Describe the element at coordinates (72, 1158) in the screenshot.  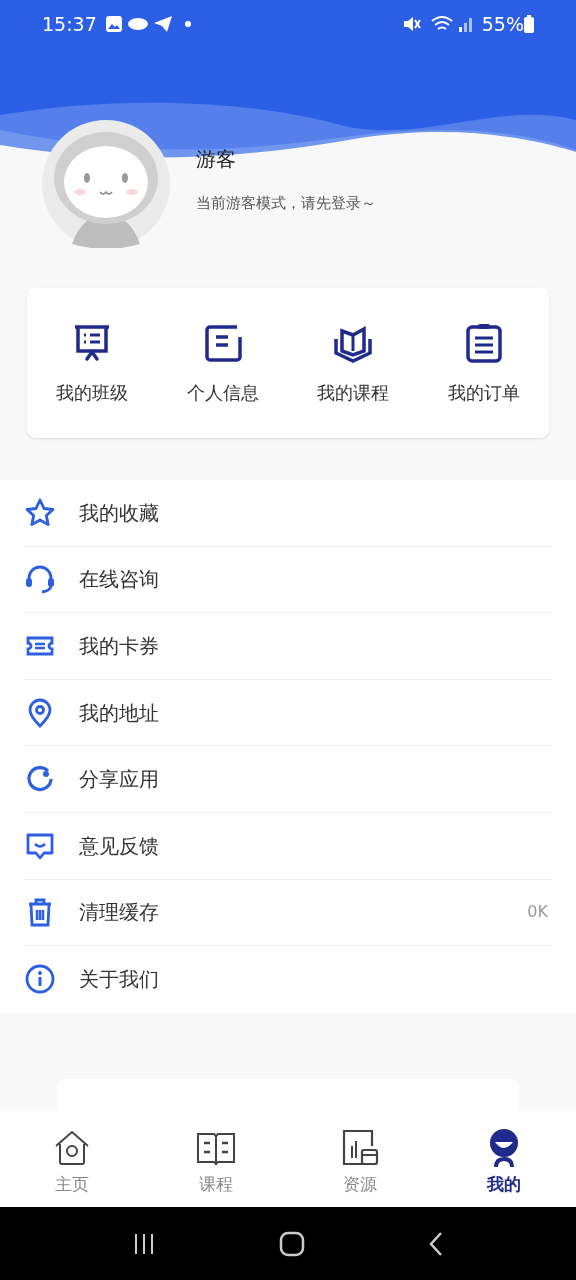
I see `tab: 主页` at that location.